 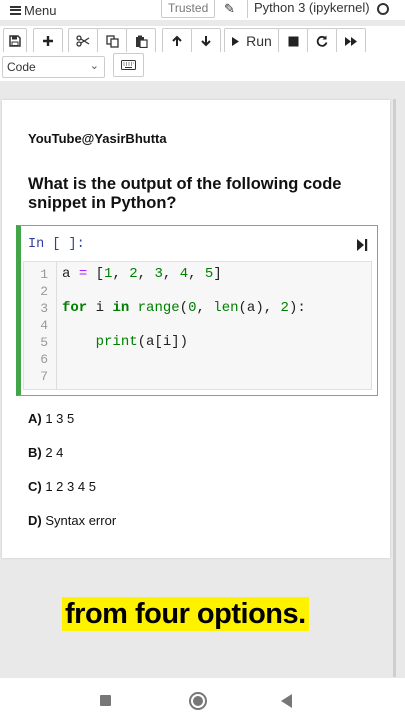 What do you see at coordinates (105, 700) in the screenshot?
I see `recent-apps-icon` at bounding box center [105, 700].